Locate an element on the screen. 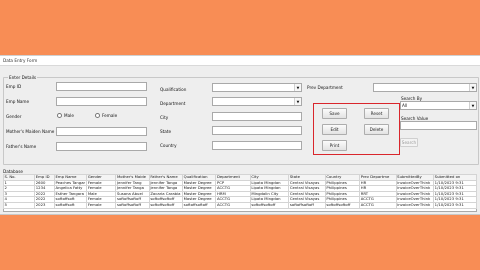 This screenshot has height=270, width=480. emp-id-label: Emp ID is located at coordinates (14, 86).